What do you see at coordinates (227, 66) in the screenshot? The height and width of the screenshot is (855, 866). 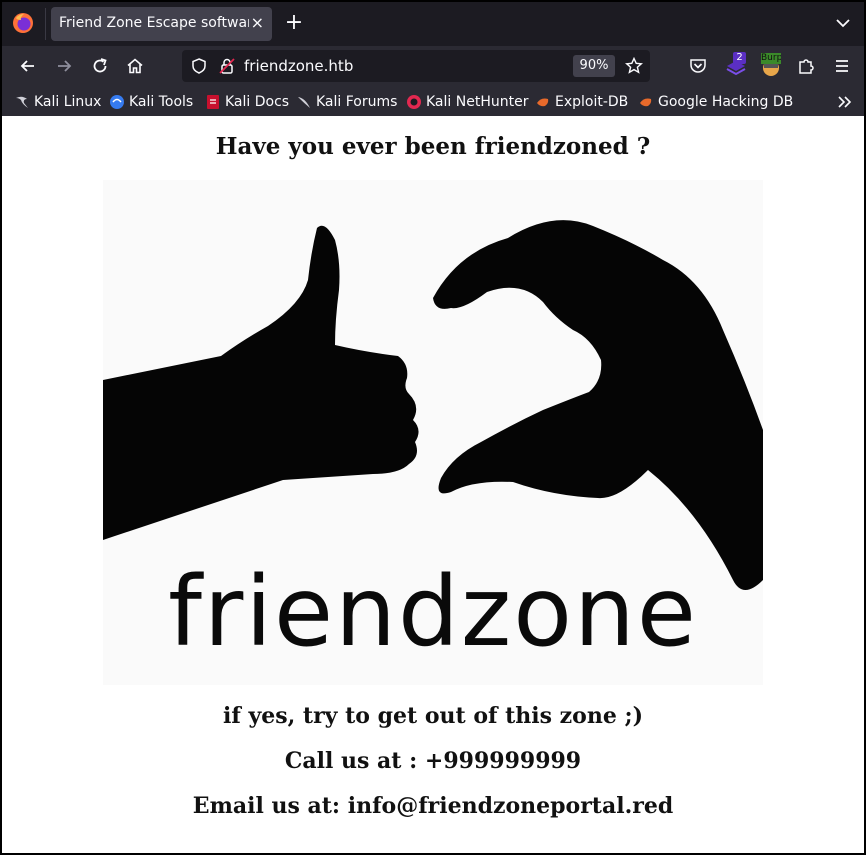 I see `insecure-lock-icon` at bounding box center [227, 66].